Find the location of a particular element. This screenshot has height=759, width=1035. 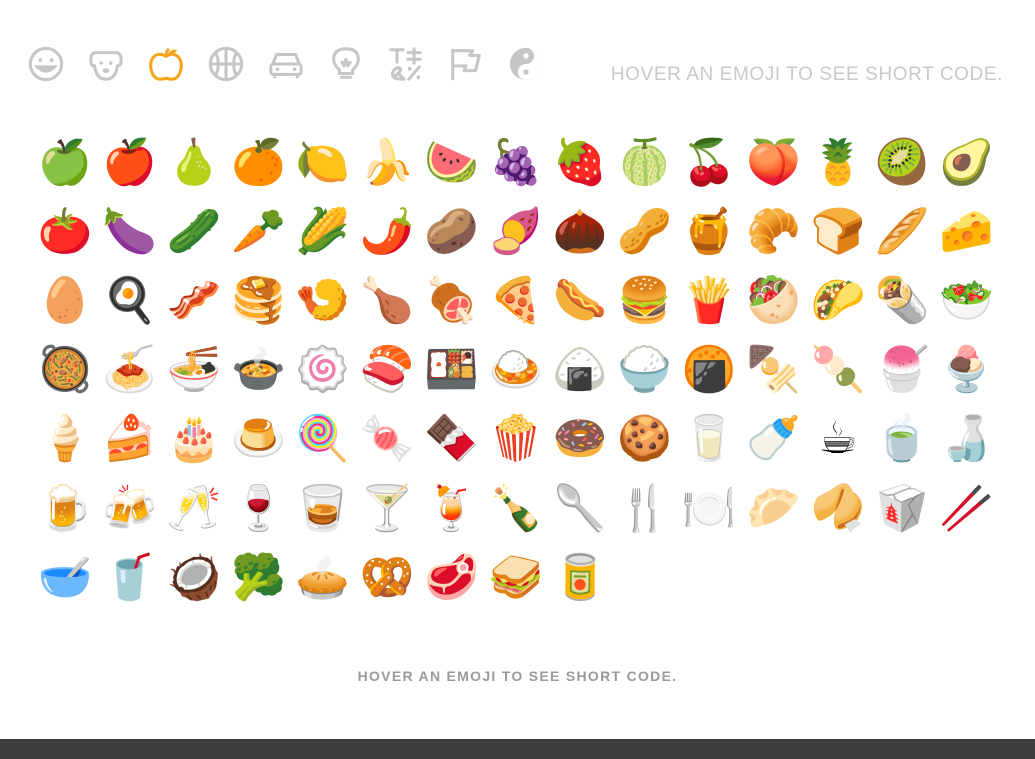

doughnut-emoji: 🍩 is located at coordinates (580, 439).